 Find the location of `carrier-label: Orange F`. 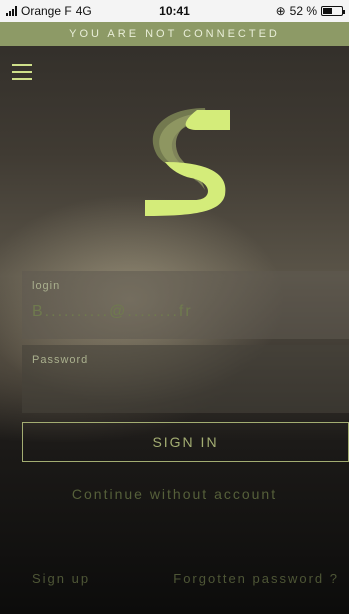

carrier-label: Orange F is located at coordinates (46, 11).